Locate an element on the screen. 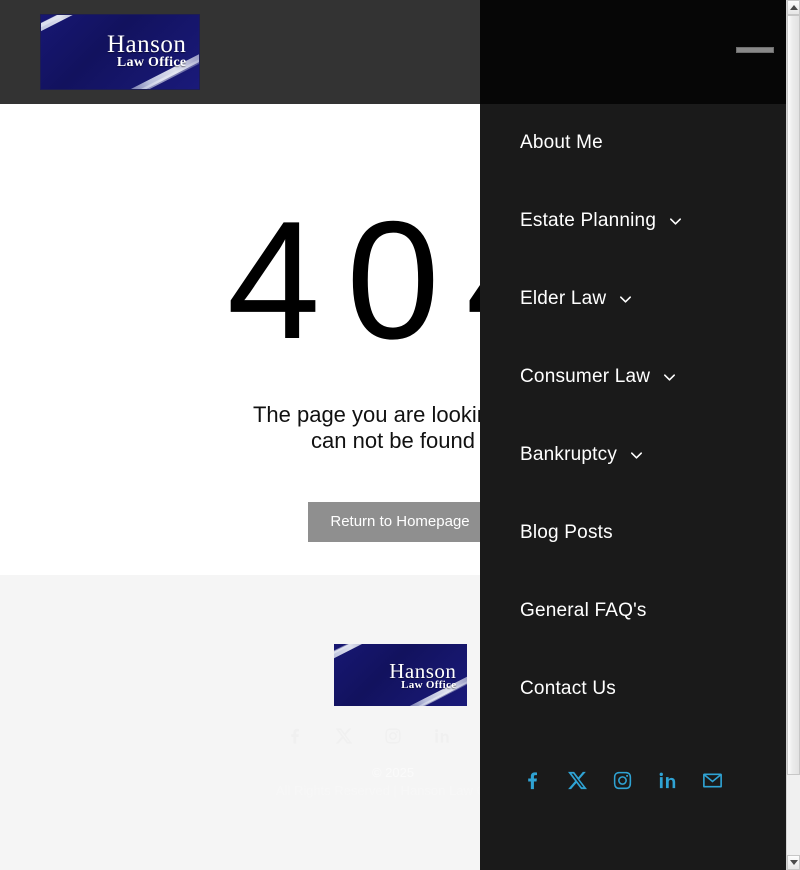 The image size is (800, 870). caret-down-icon is located at coordinates (793, 862).